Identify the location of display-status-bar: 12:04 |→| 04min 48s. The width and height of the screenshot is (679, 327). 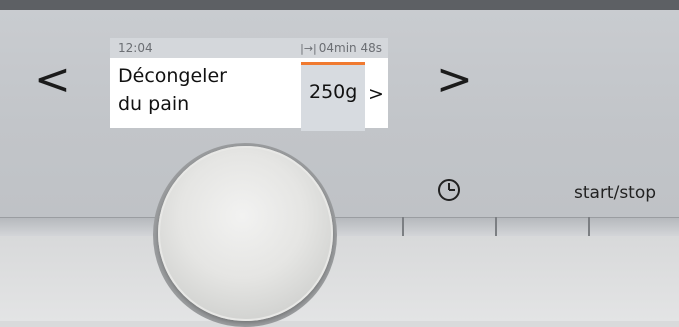
(249, 48).